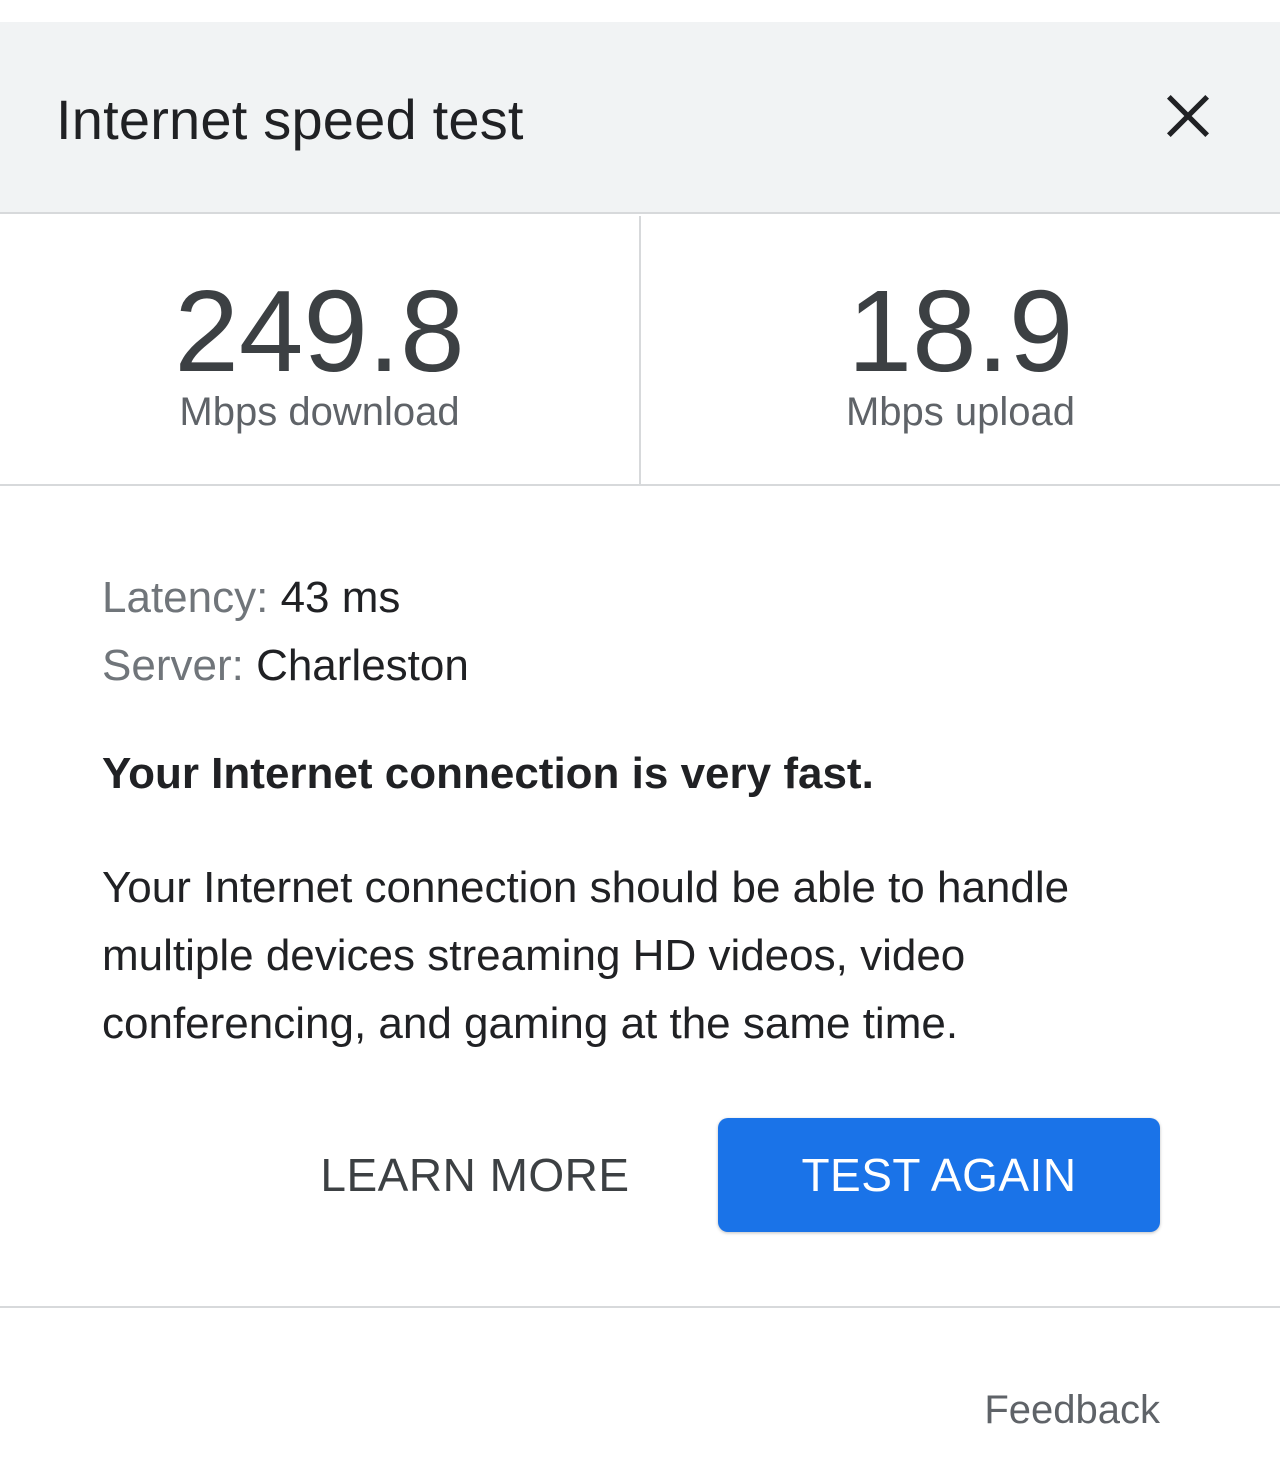  What do you see at coordinates (488, 773) in the screenshot?
I see `result-headline: Your Internet connection is very fast.` at bounding box center [488, 773].